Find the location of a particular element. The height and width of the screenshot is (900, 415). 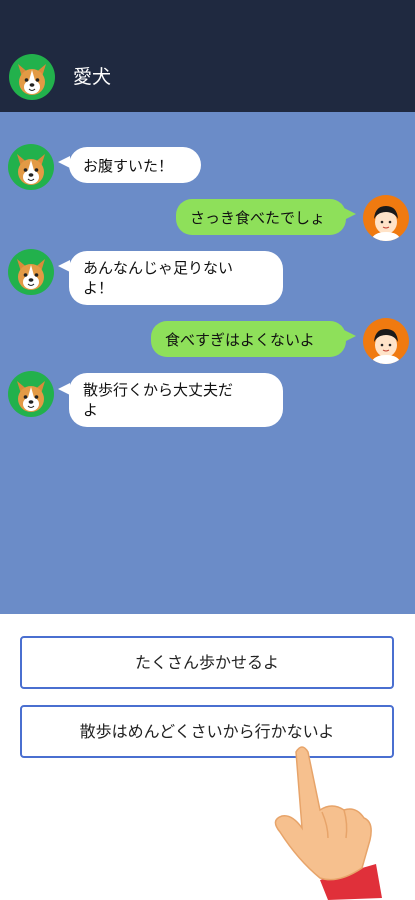

outgoing-message: 食べすぎはよくないよ is located at coordinates (248, 339).